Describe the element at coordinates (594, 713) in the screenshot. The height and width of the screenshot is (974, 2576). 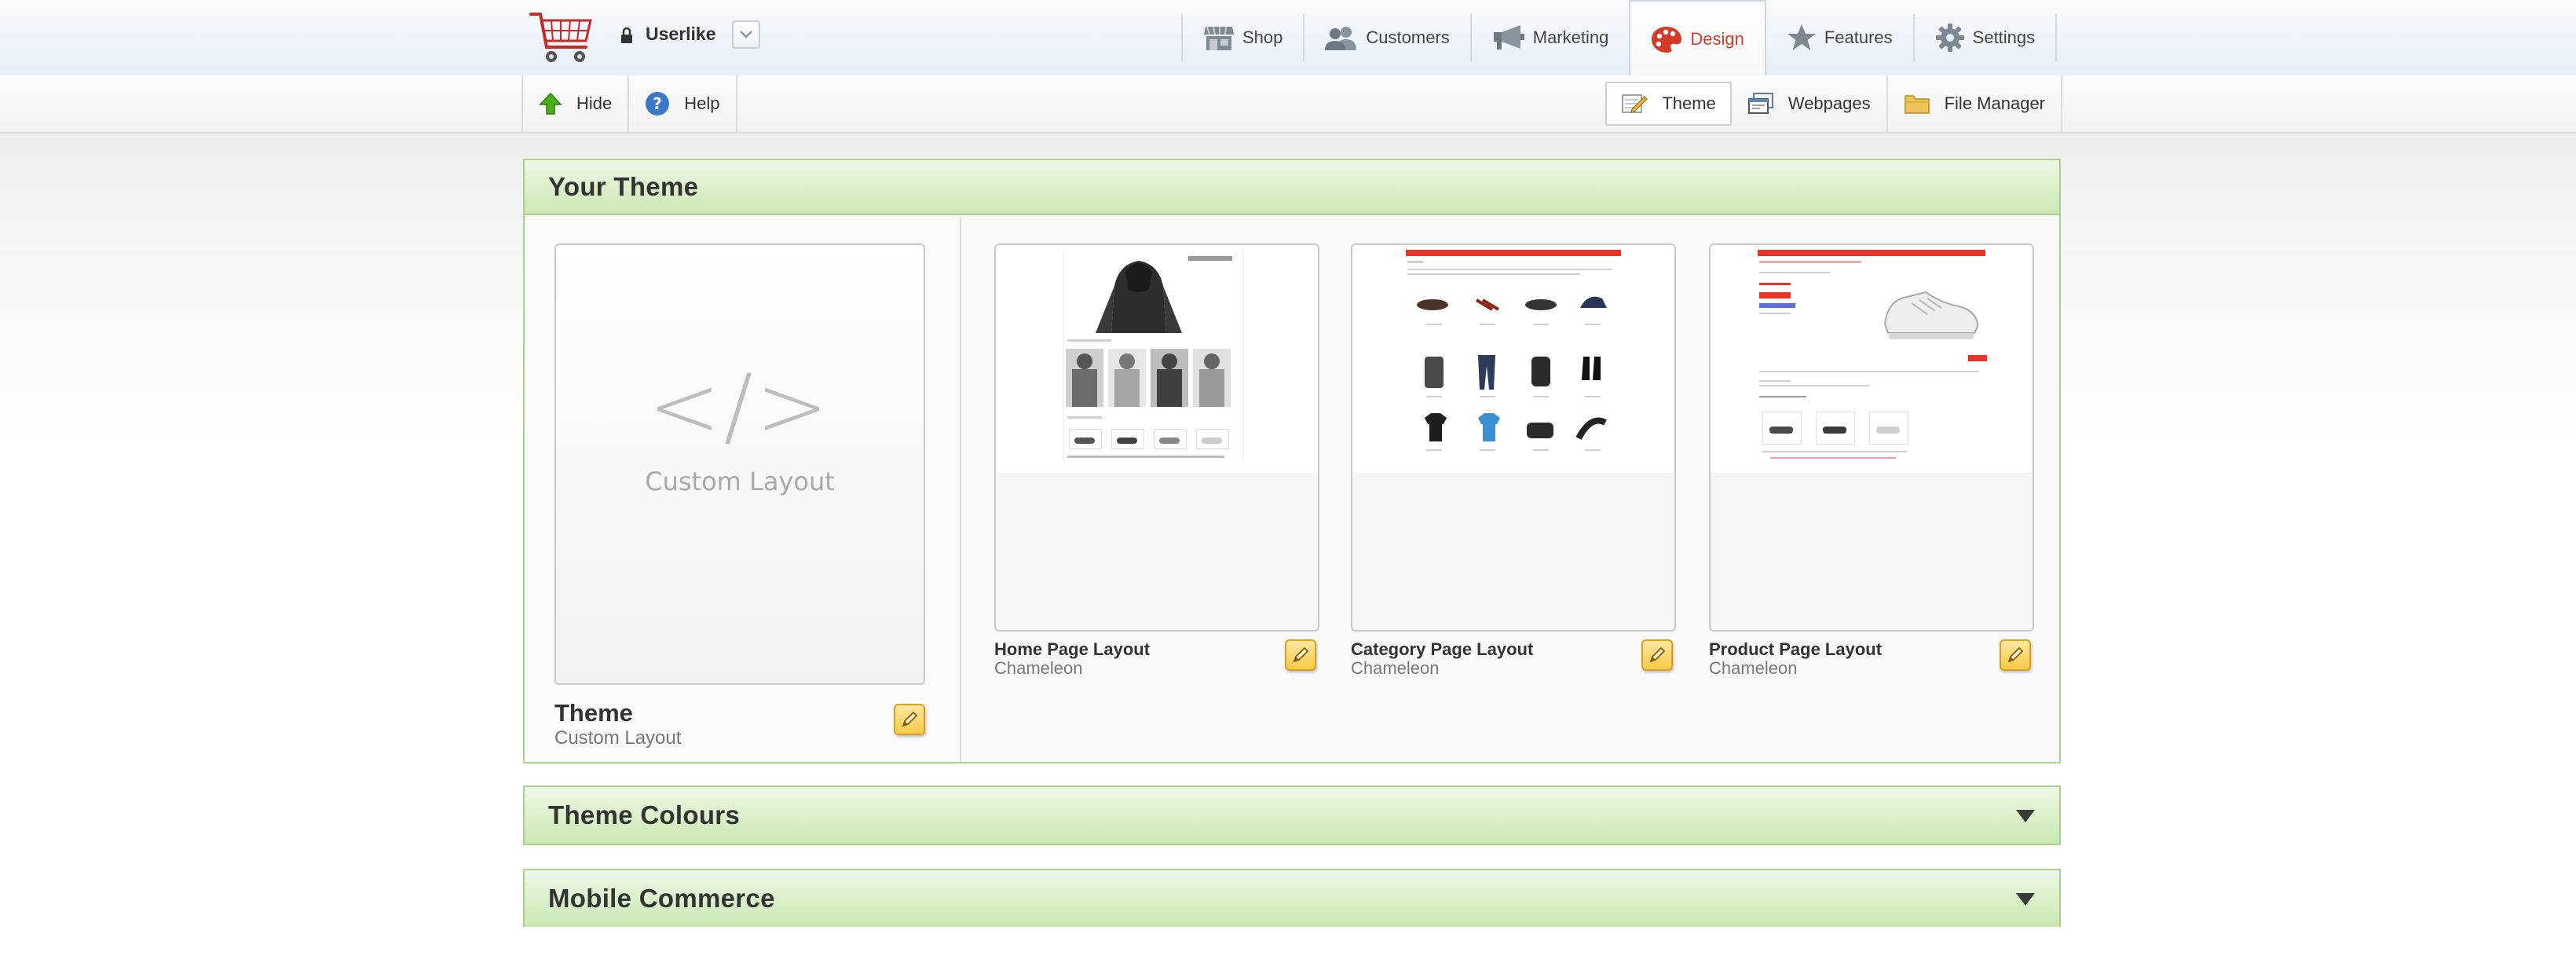
I see `theme-name: Theme` at that location.